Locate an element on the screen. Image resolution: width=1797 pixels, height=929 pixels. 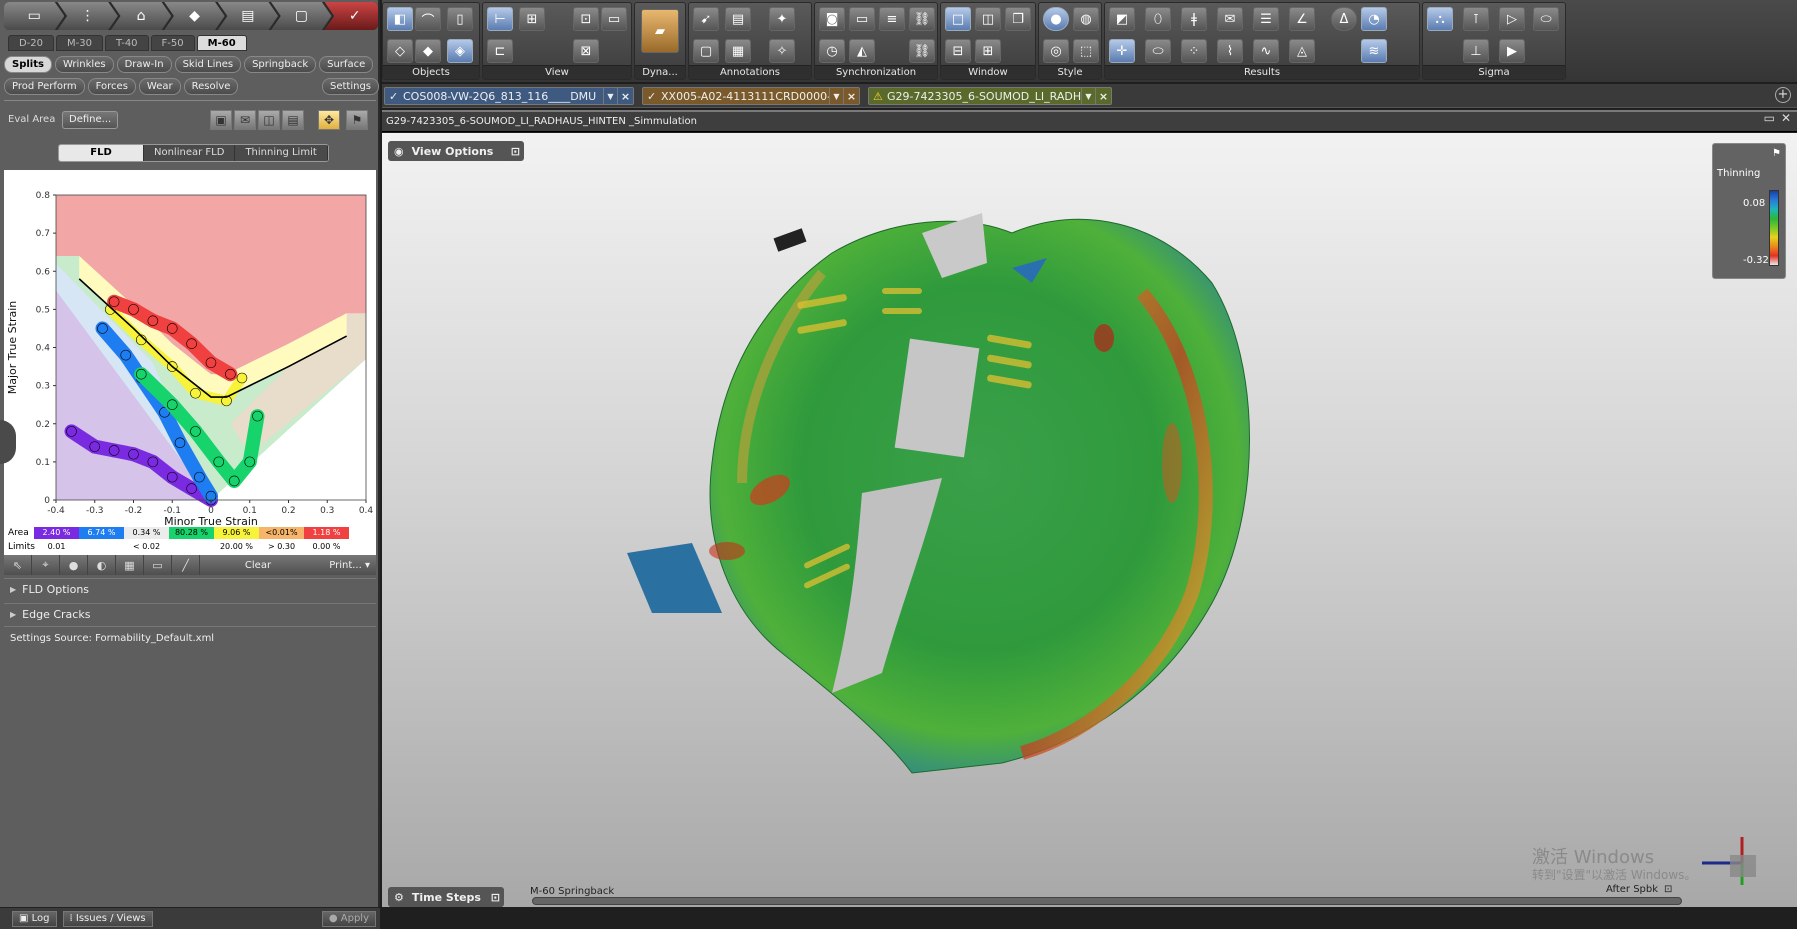
wave-icon: ∿ is located at coordinates (1266, 51).